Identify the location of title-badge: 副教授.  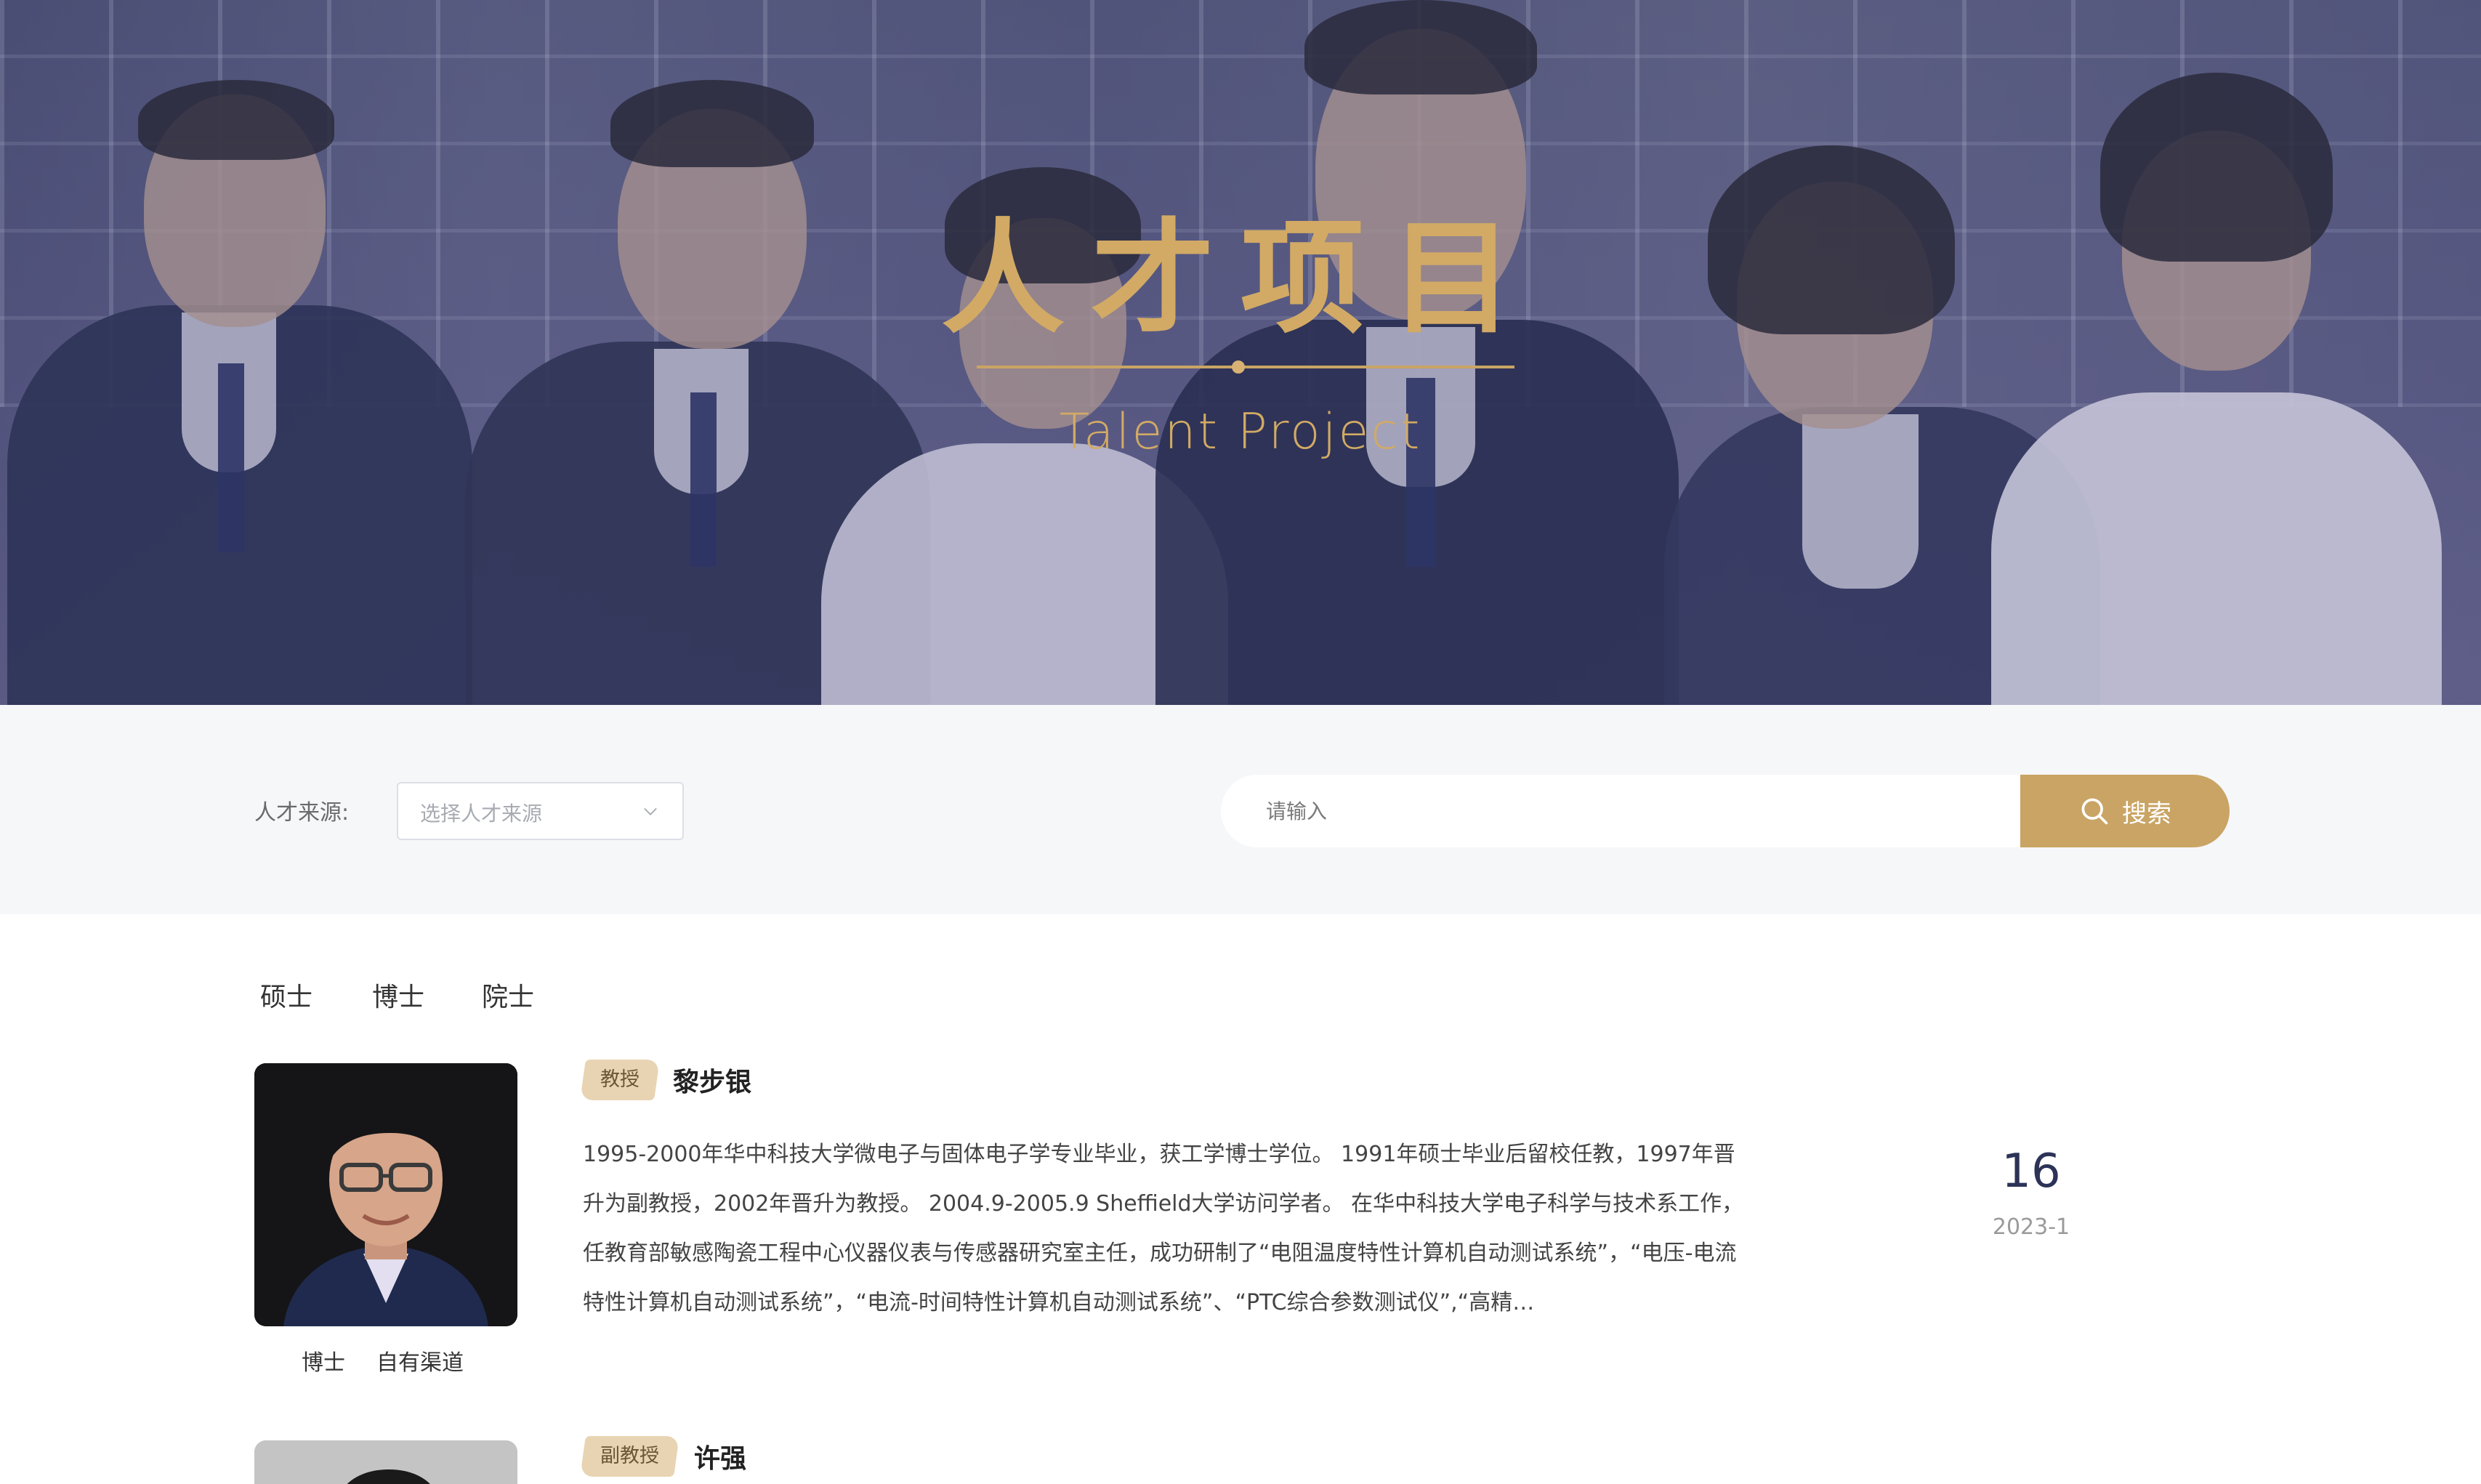
(629, 1456).